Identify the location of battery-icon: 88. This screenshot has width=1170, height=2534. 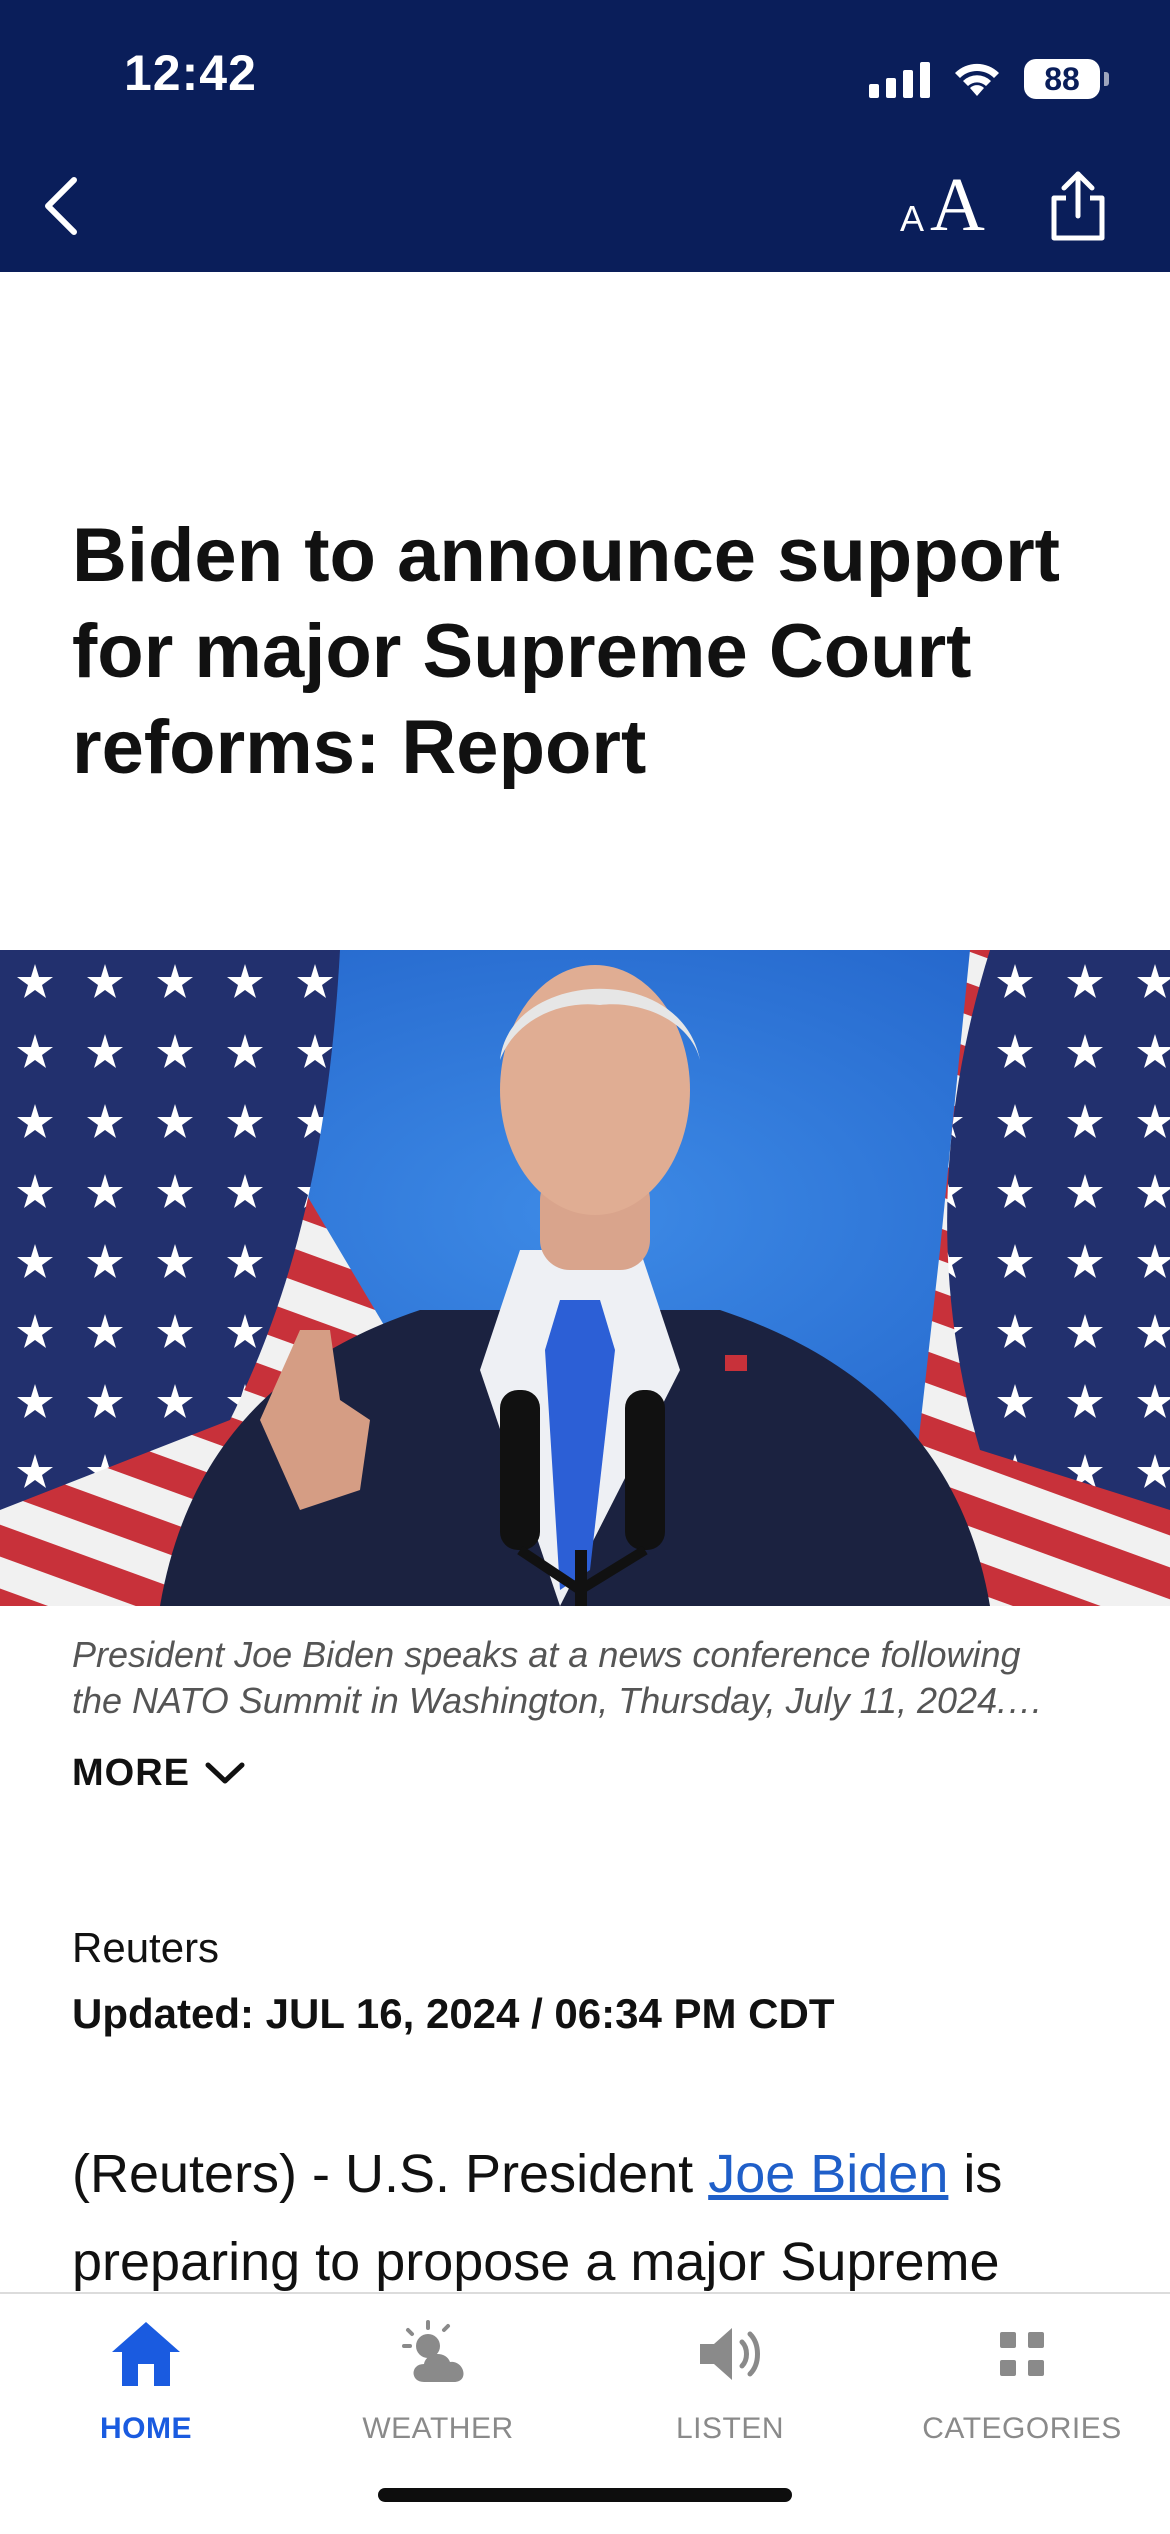
(1066, 79).